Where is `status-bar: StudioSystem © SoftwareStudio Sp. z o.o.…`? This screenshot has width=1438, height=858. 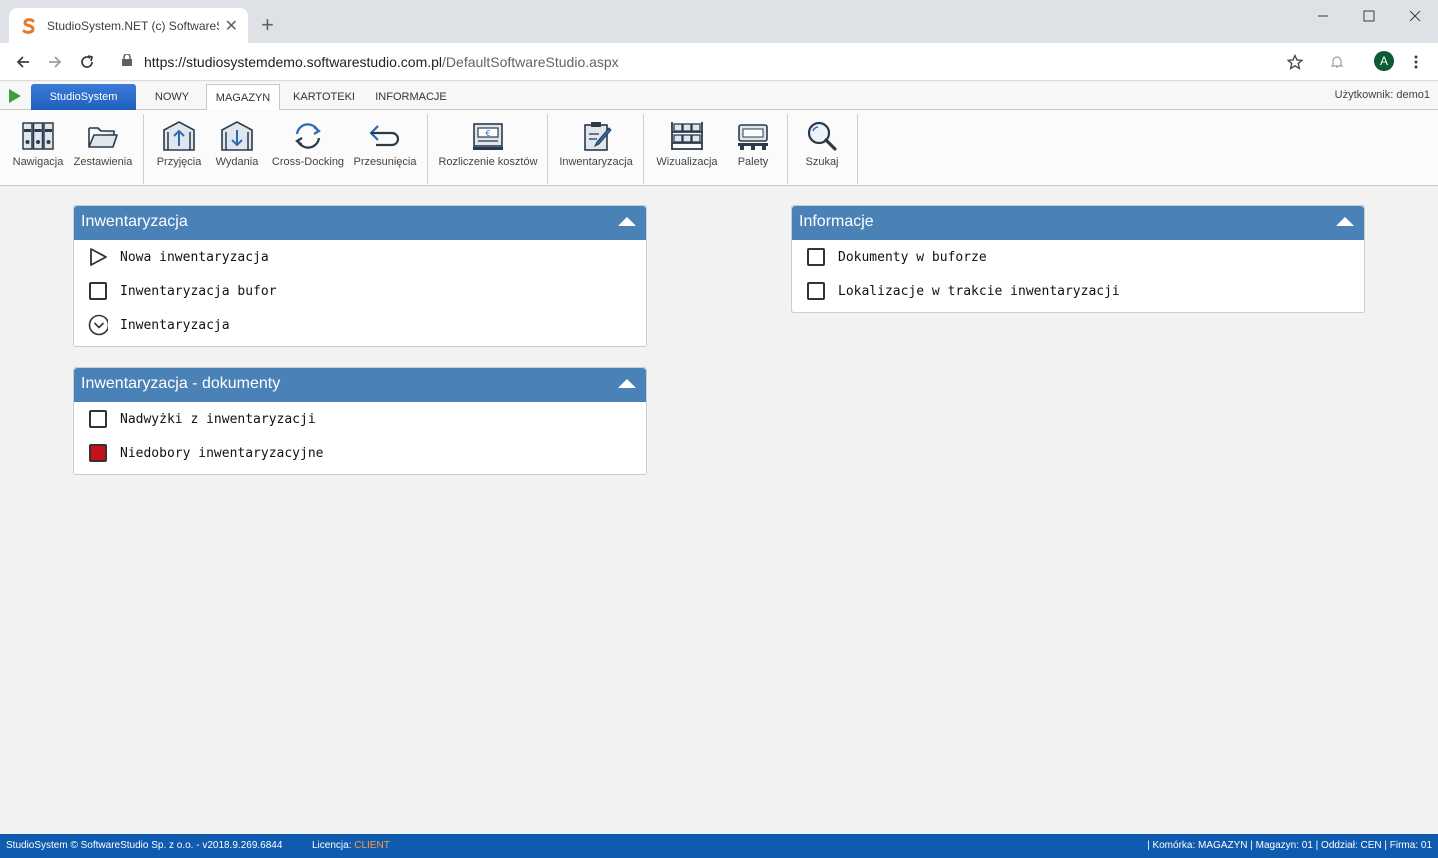
status-bar: StudioSystem © SoftwareStudio Sp. z o.o.… is located at coordinates (719, 846).